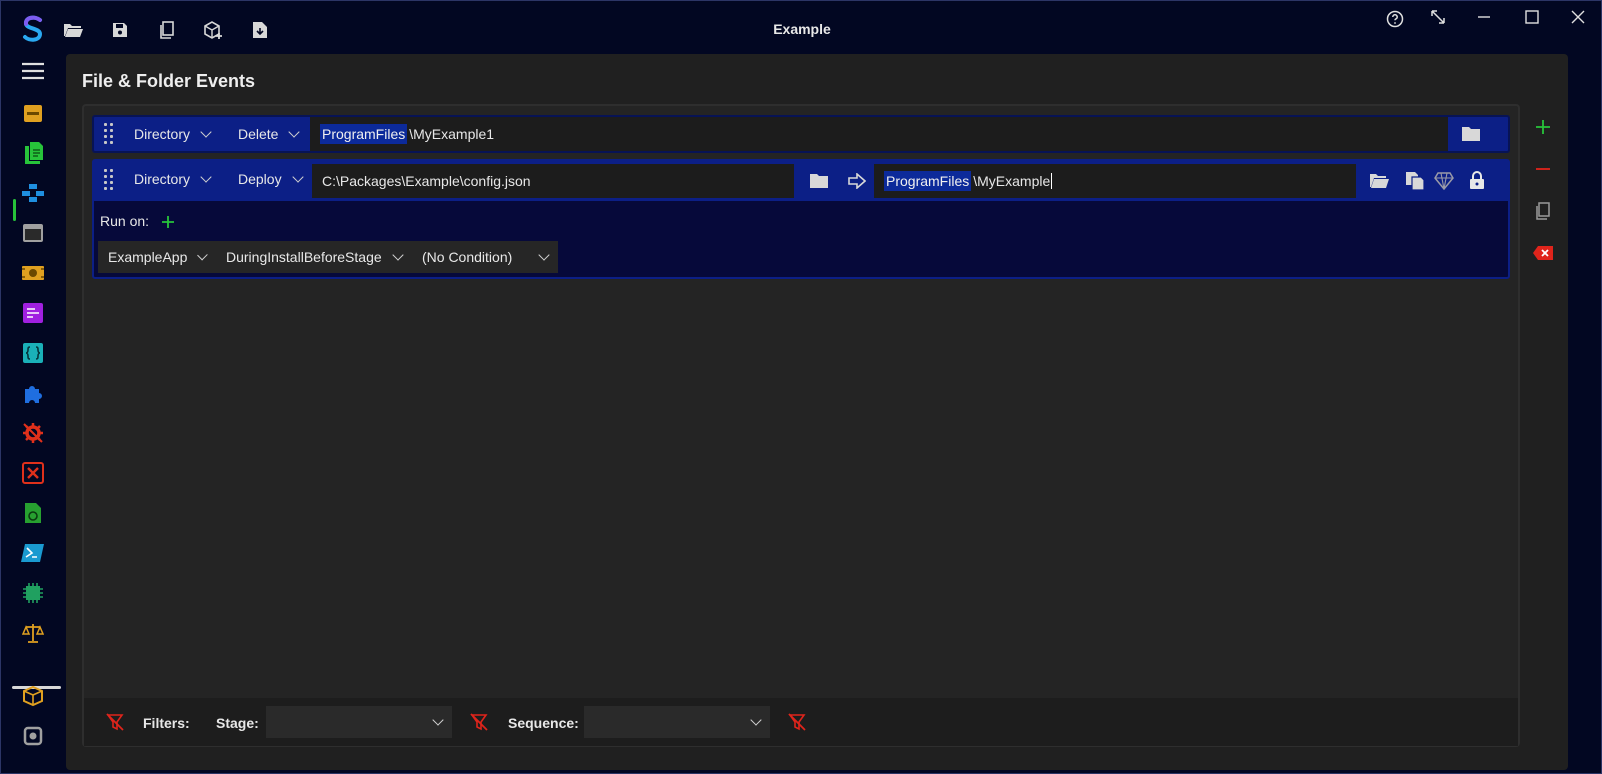 This screenshot has height=774, width=1602. I want to click on open-folder-icon, so click(1379, 181).